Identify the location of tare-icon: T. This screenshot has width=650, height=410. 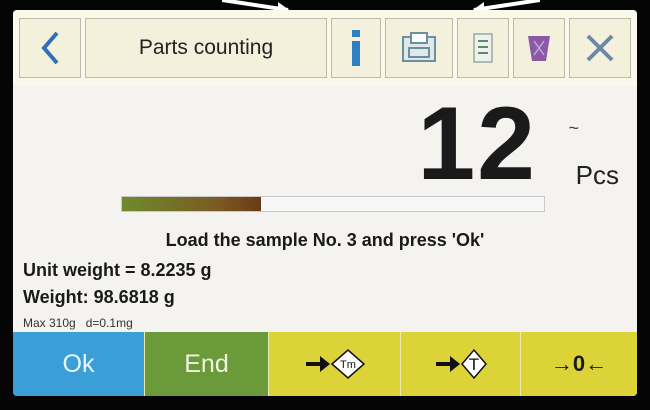
(461, 364).